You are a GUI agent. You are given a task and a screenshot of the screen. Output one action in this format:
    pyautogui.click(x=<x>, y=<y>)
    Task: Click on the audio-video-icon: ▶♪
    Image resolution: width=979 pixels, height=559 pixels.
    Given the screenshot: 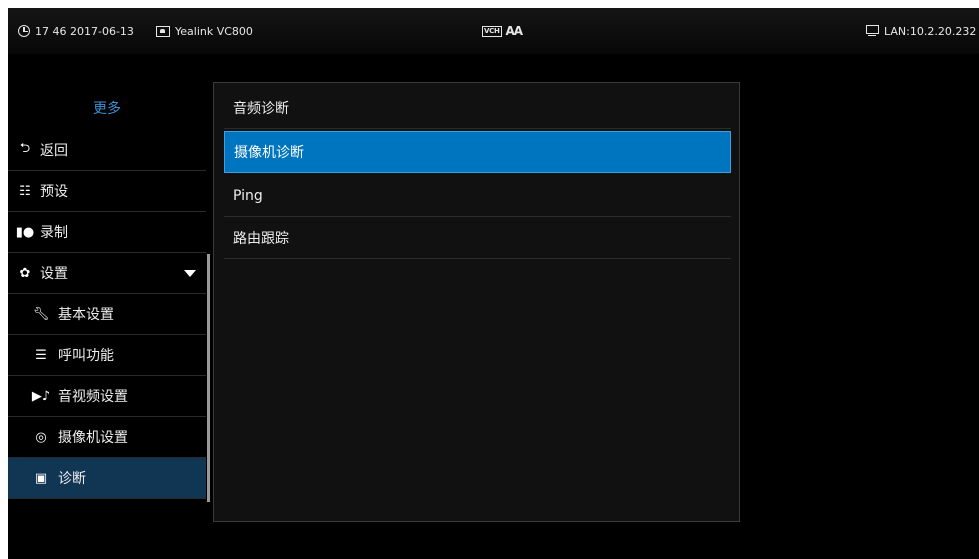 What is the action you would take?
    pyautogui.click(x=41, y=396)
    